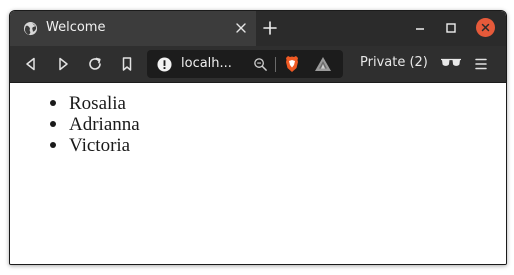  What do you see at coordinates (292, 64) in the screenshot?
I see `brave-shields-icon` at bounding box center [292, 64].